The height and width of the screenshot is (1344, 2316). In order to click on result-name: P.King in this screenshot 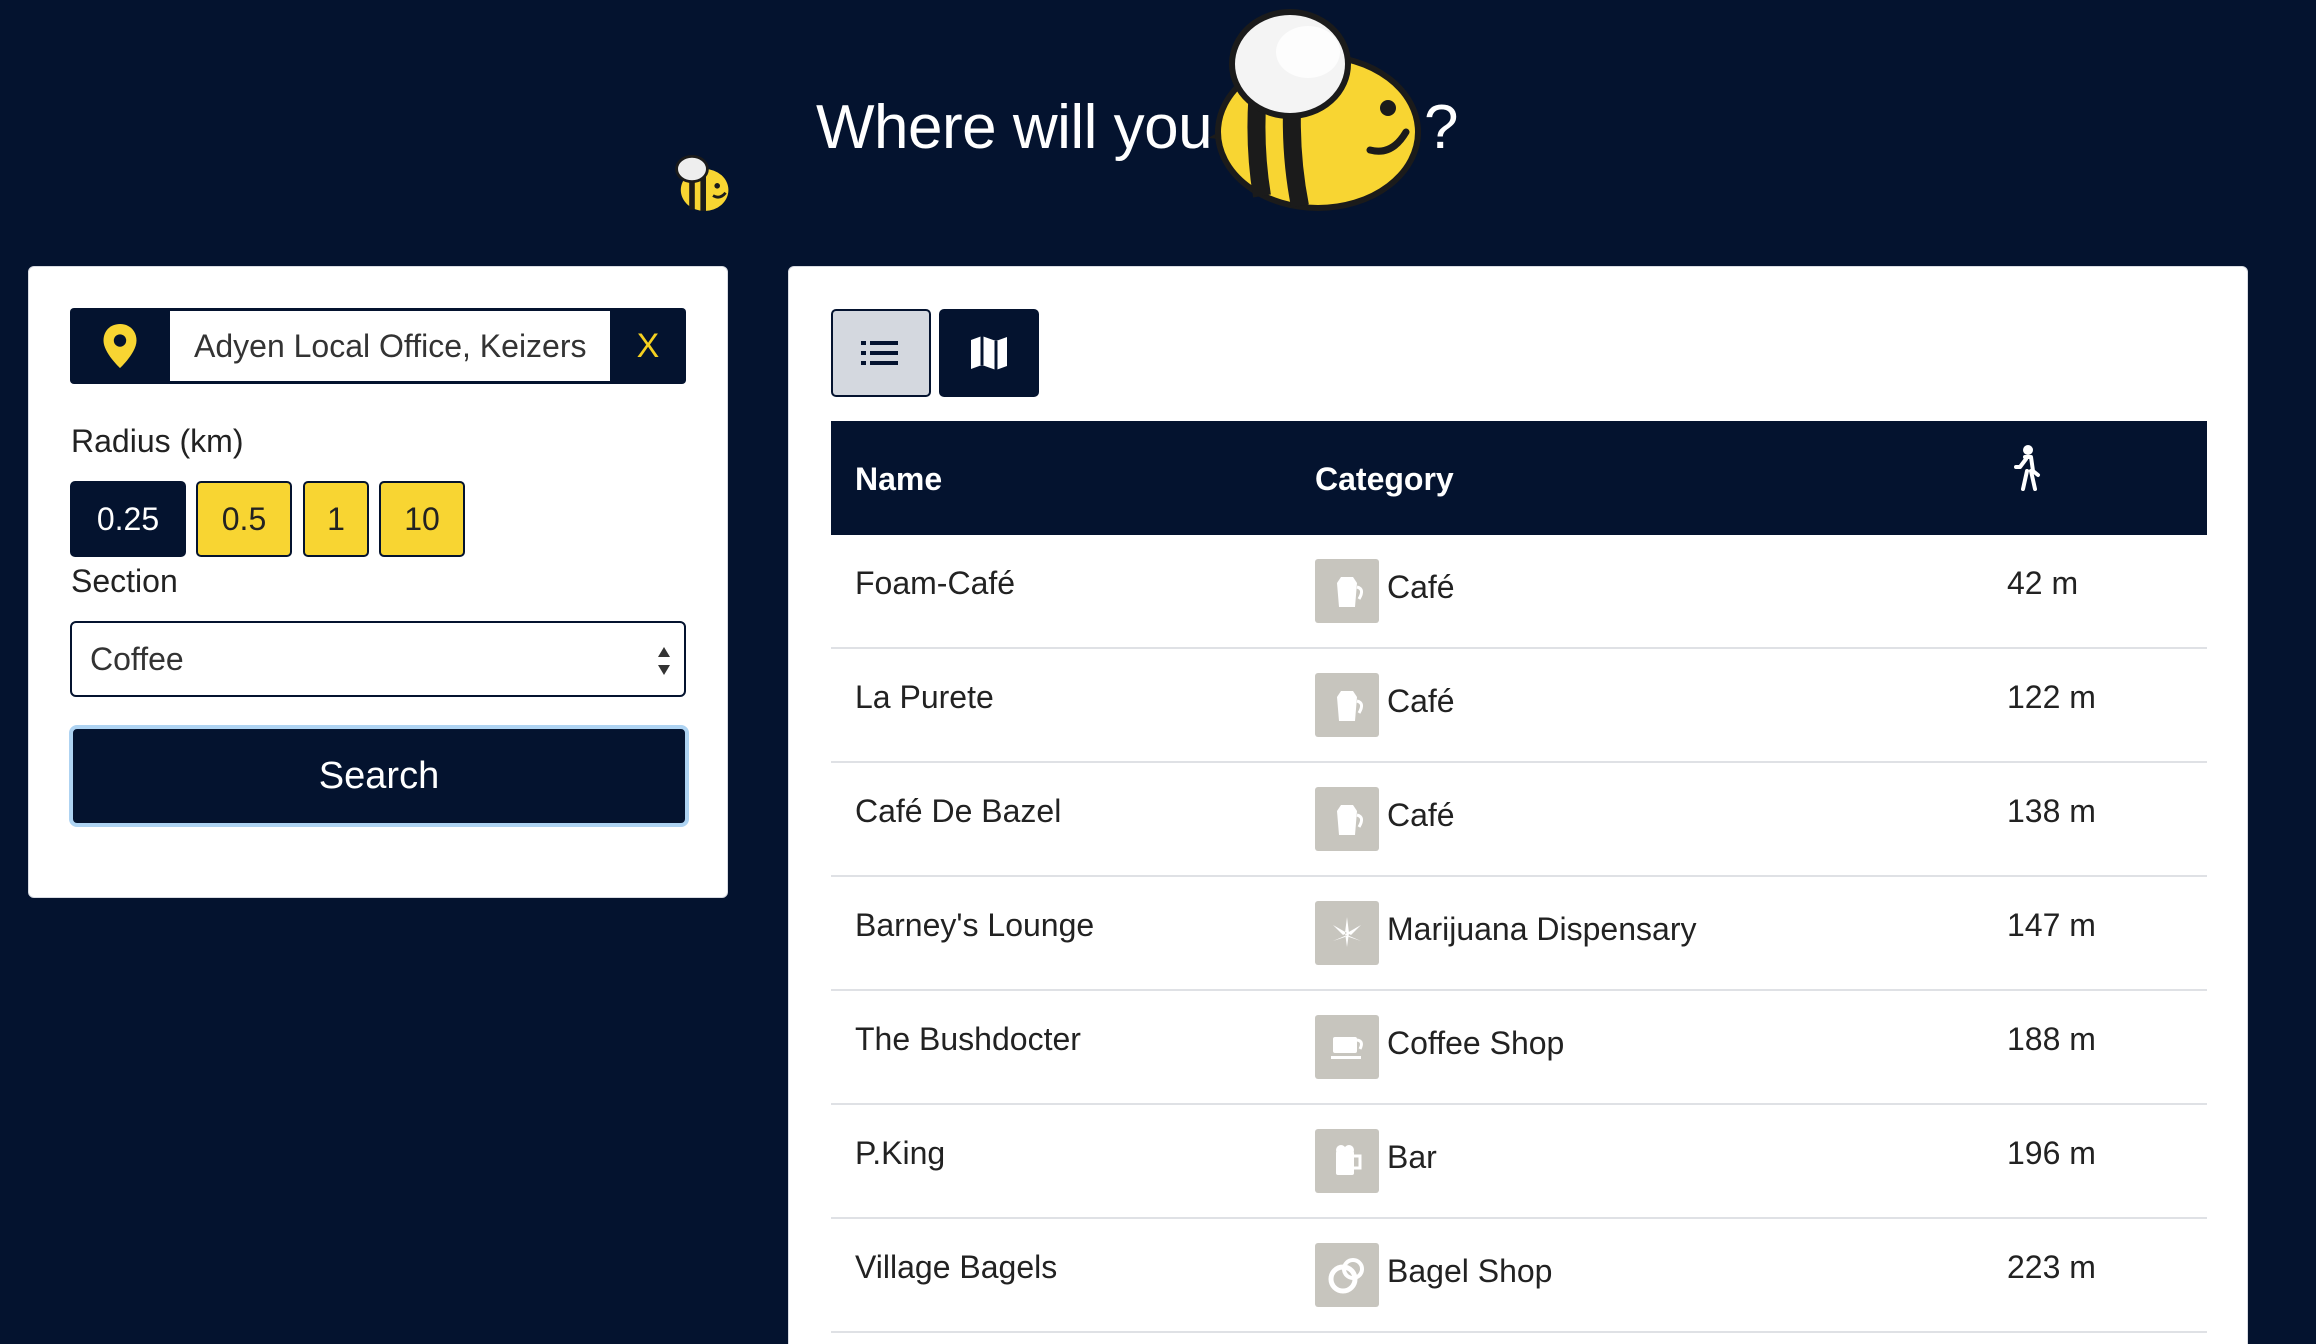, I will do `click(900, 1153)`.